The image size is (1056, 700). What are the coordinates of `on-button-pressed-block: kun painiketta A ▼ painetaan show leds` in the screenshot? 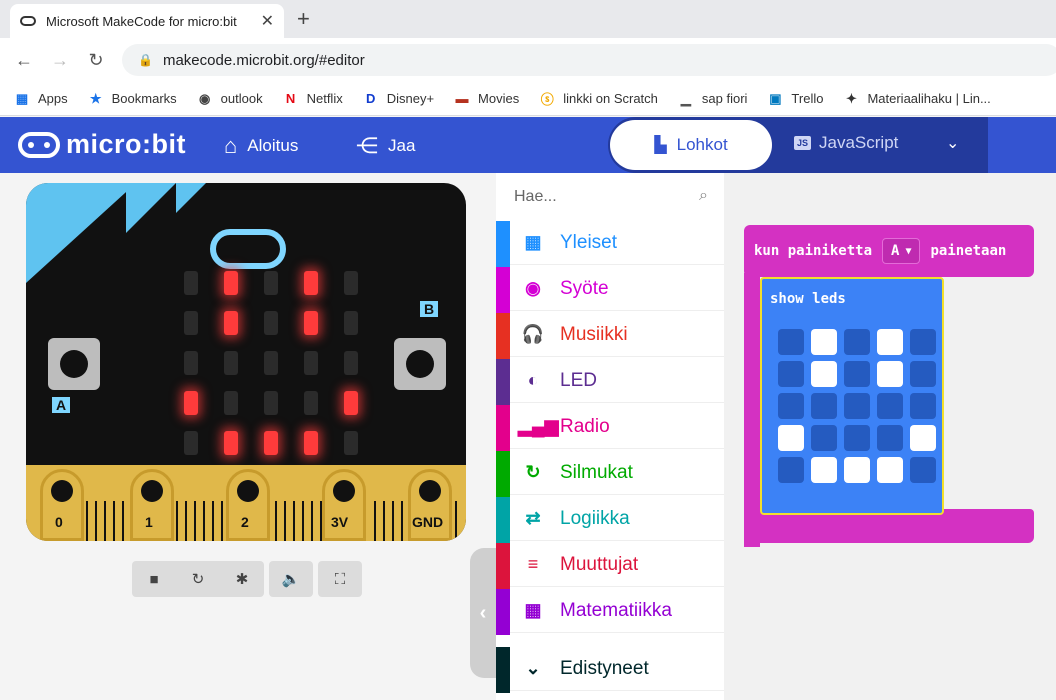 It's located at (889, 386).